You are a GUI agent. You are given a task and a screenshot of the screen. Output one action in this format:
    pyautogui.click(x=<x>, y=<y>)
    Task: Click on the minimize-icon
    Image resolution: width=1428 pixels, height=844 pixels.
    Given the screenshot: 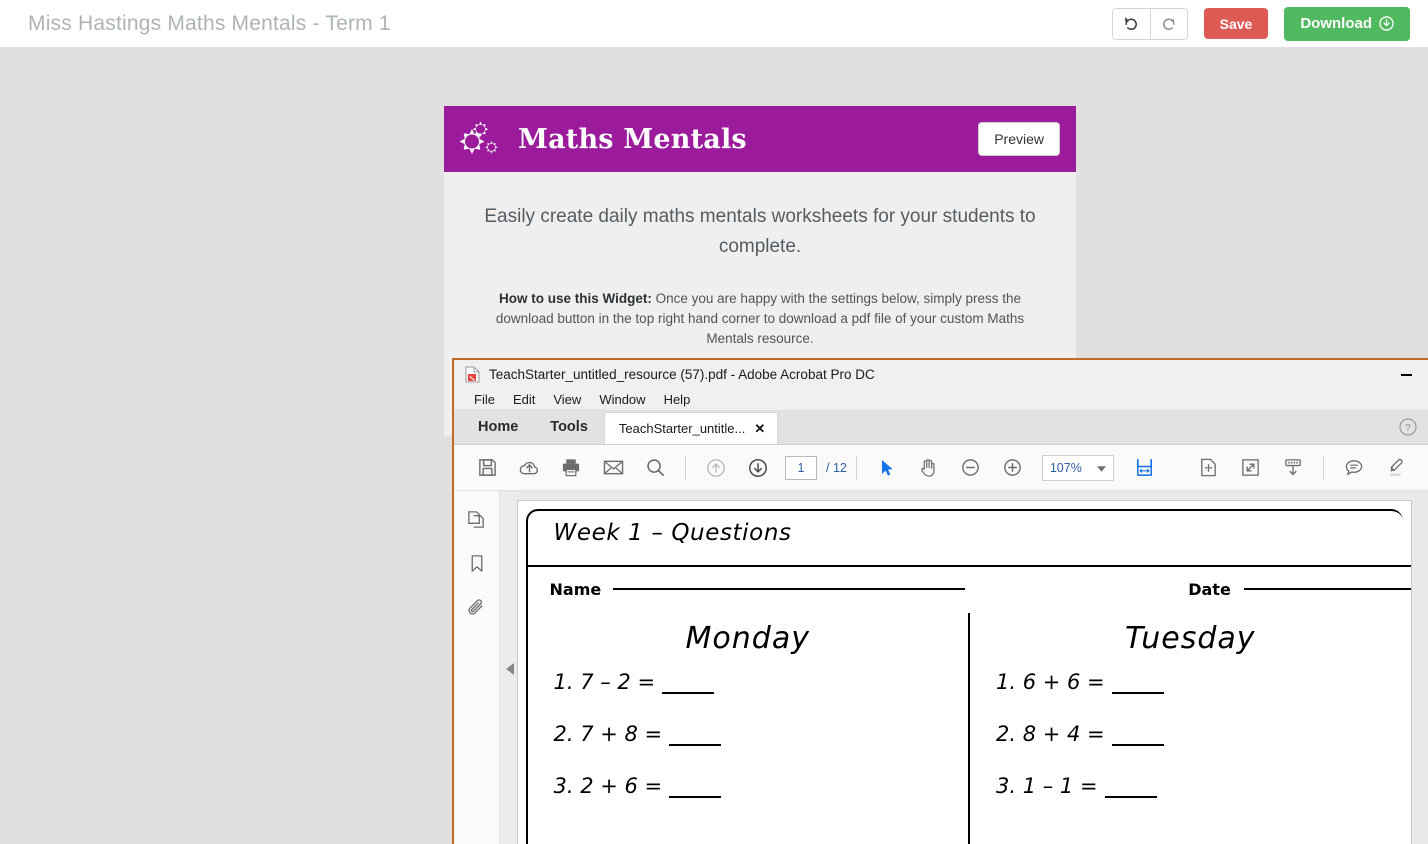 What is the action you would take?
    pyautogui.click(x=1406, y=374)
    